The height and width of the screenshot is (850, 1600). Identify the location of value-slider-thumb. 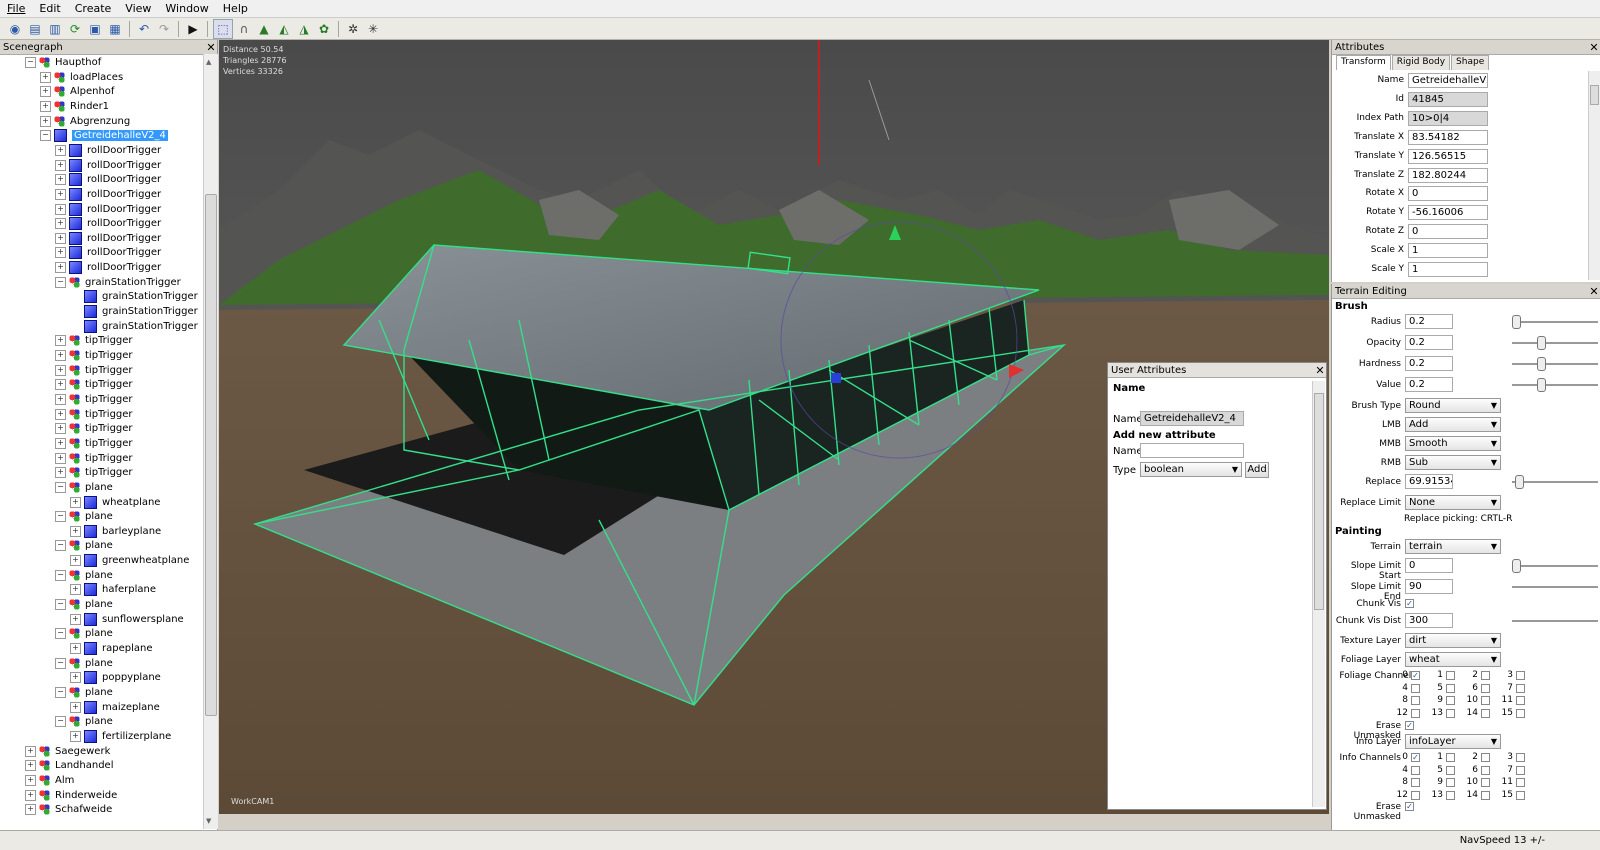
(1541, 385).